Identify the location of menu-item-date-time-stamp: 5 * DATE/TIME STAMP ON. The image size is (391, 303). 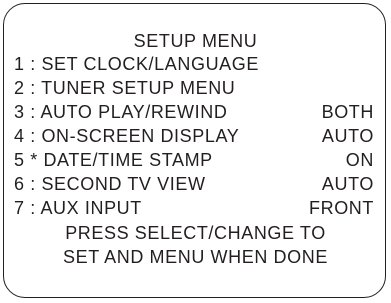
(194, 160).